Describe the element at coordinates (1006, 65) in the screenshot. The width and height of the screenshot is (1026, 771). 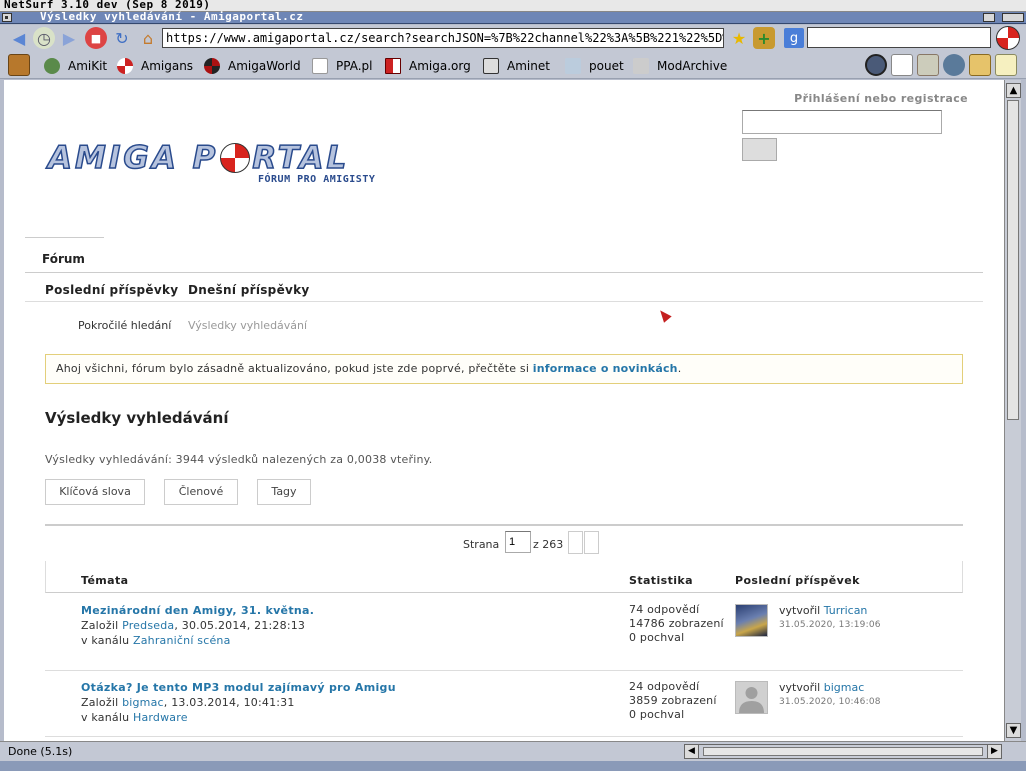
I see `notes-icon` at that location.